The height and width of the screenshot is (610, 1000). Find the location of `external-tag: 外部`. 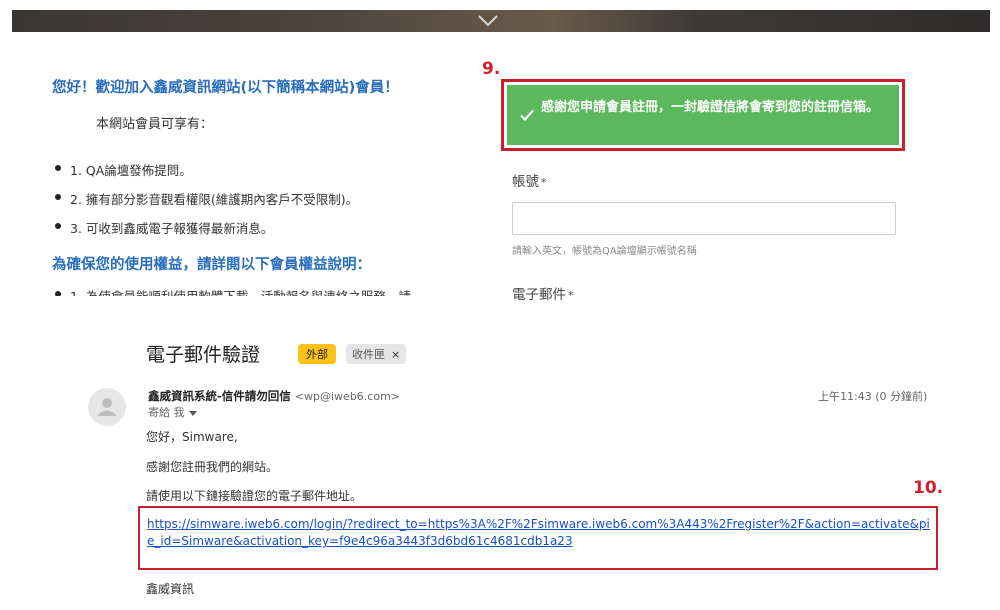

external-tag: 外部 is located at coordinates (317, 354).